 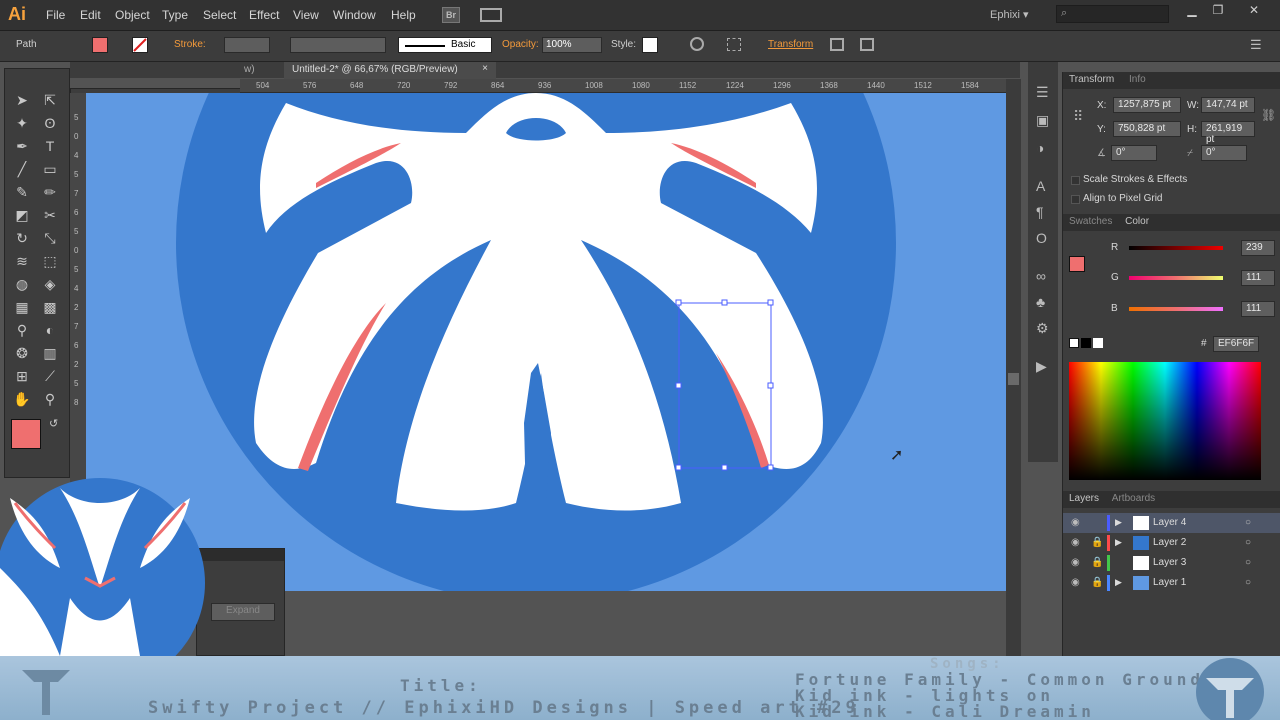 I want to click on arrange-icon, so click(x=867, y=44).